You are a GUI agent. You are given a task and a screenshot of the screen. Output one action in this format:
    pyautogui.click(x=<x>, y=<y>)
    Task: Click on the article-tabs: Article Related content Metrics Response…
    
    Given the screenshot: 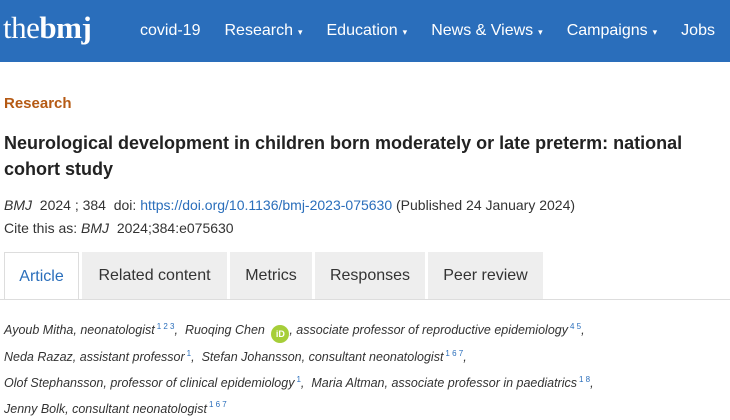 What is the action you would take?
    pyautogui.click(x=275, y=276)
    